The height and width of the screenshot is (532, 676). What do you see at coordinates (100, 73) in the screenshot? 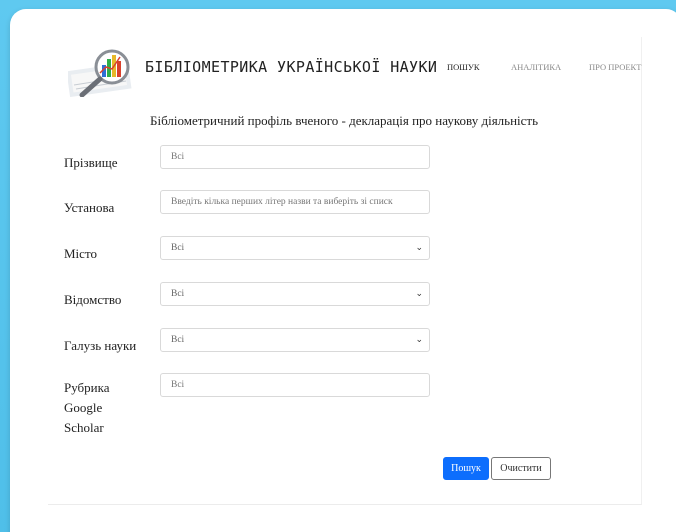
I see `magnifier-chart-logo-icon` at bounding box center [100, 73].